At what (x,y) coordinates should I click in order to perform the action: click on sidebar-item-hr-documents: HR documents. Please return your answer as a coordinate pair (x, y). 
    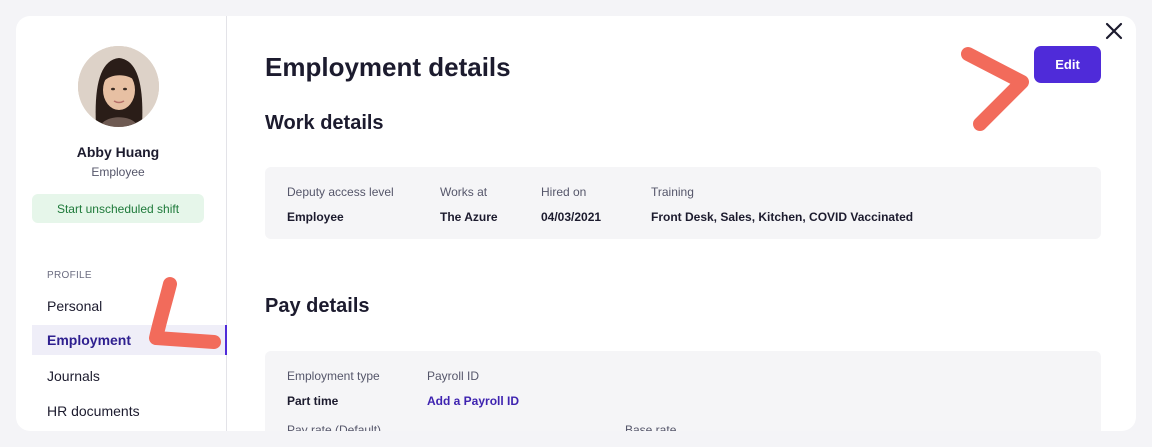
    Looking at the image, I should click on (129, 411).